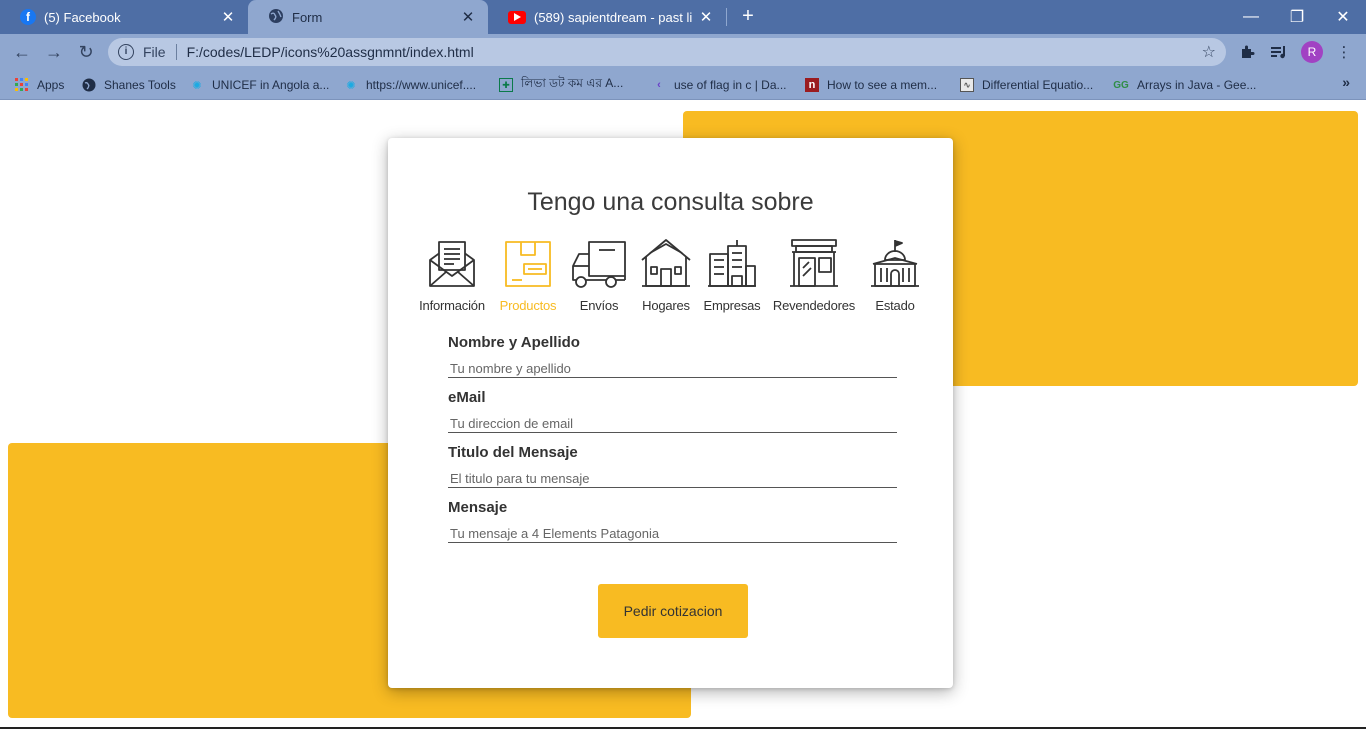  What do you see at coordinates (51, 85) in the screenshot?
I see `bookmark-label: Apps` at bounding box center [51, 85].